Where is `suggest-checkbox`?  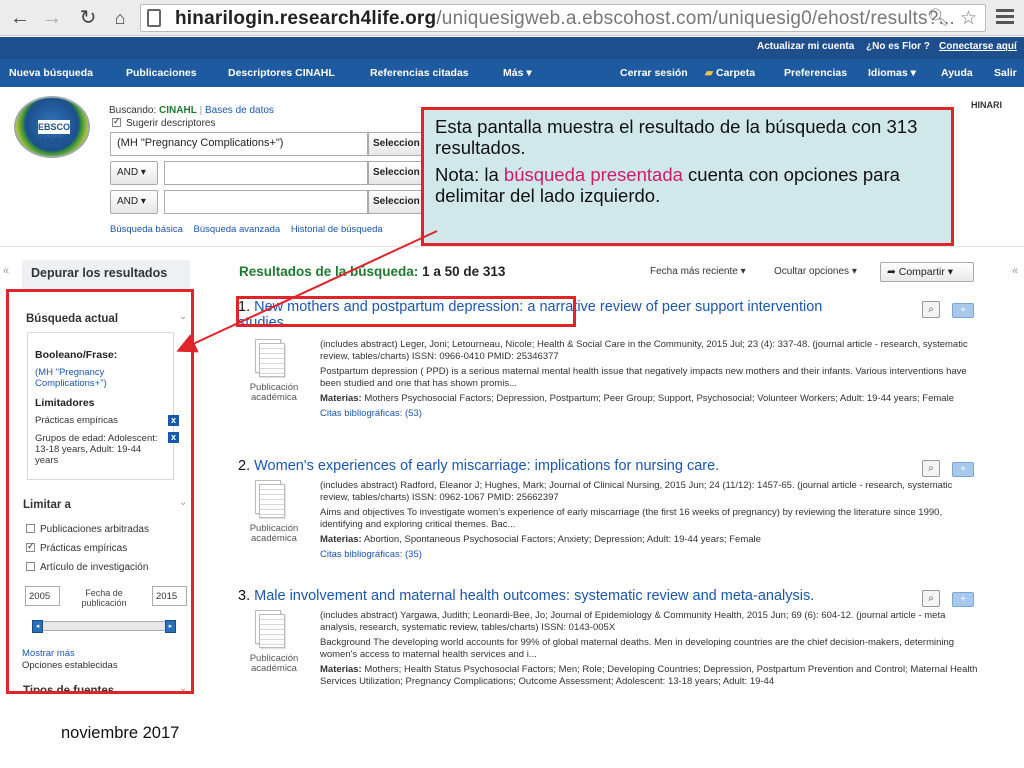 suggest-checkbox is located at coordinates (116, 121).